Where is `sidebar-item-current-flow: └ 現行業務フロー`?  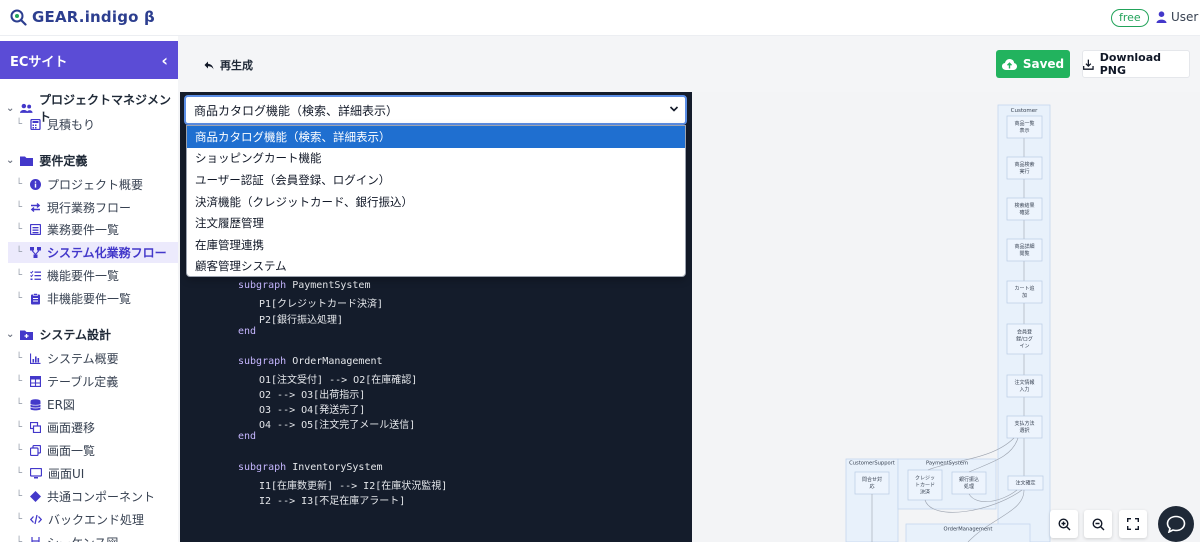 sidebar-item-current-flow: └ 現行業務フロー is located at coordinates (94, 207).